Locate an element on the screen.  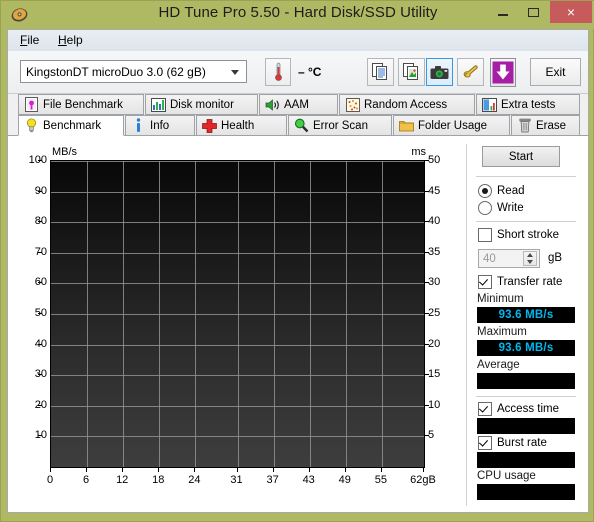
close-button: × is located at coordinates (571, 12).